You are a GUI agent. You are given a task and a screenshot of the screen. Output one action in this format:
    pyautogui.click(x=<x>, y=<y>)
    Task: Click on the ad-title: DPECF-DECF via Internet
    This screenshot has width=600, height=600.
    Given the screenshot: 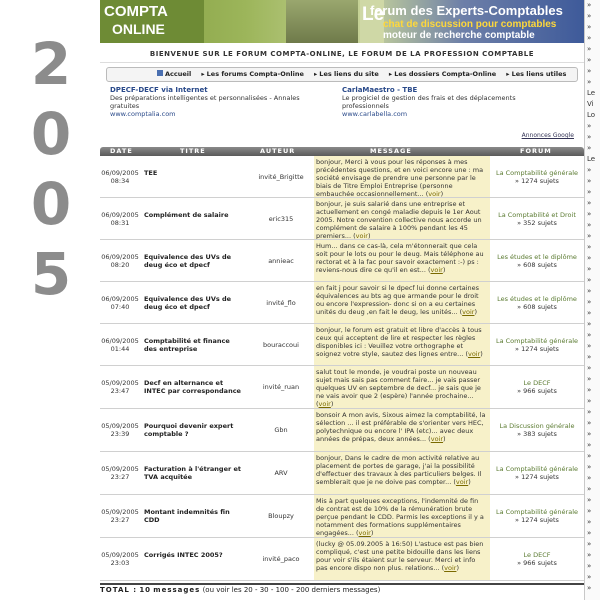 What is the action you would take?
    pyautogui.click(x=210, y=90)
    